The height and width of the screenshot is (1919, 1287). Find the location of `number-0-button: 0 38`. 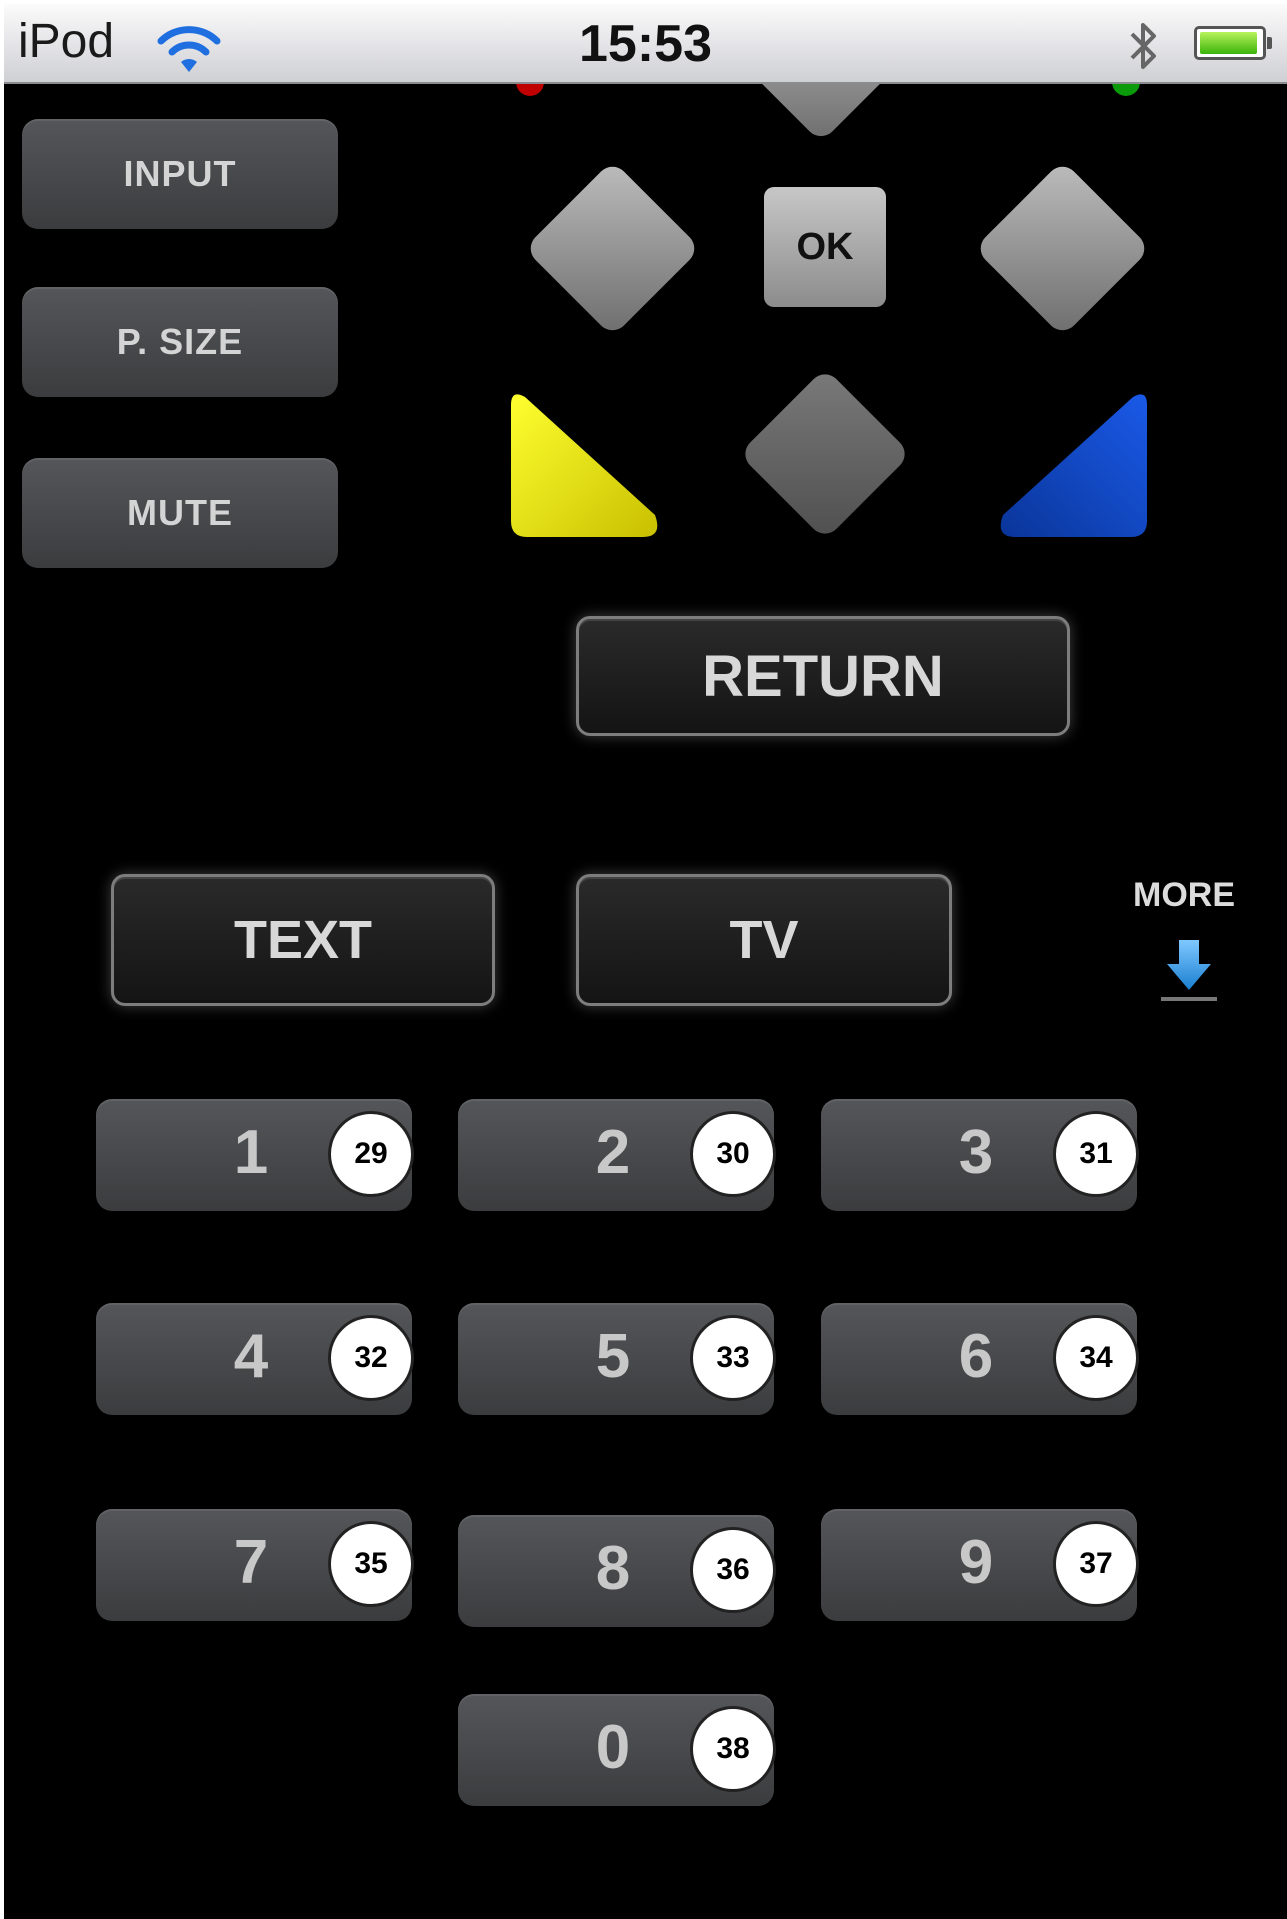

number-0-button: 0 38 is located at coordinates (617, 1750).